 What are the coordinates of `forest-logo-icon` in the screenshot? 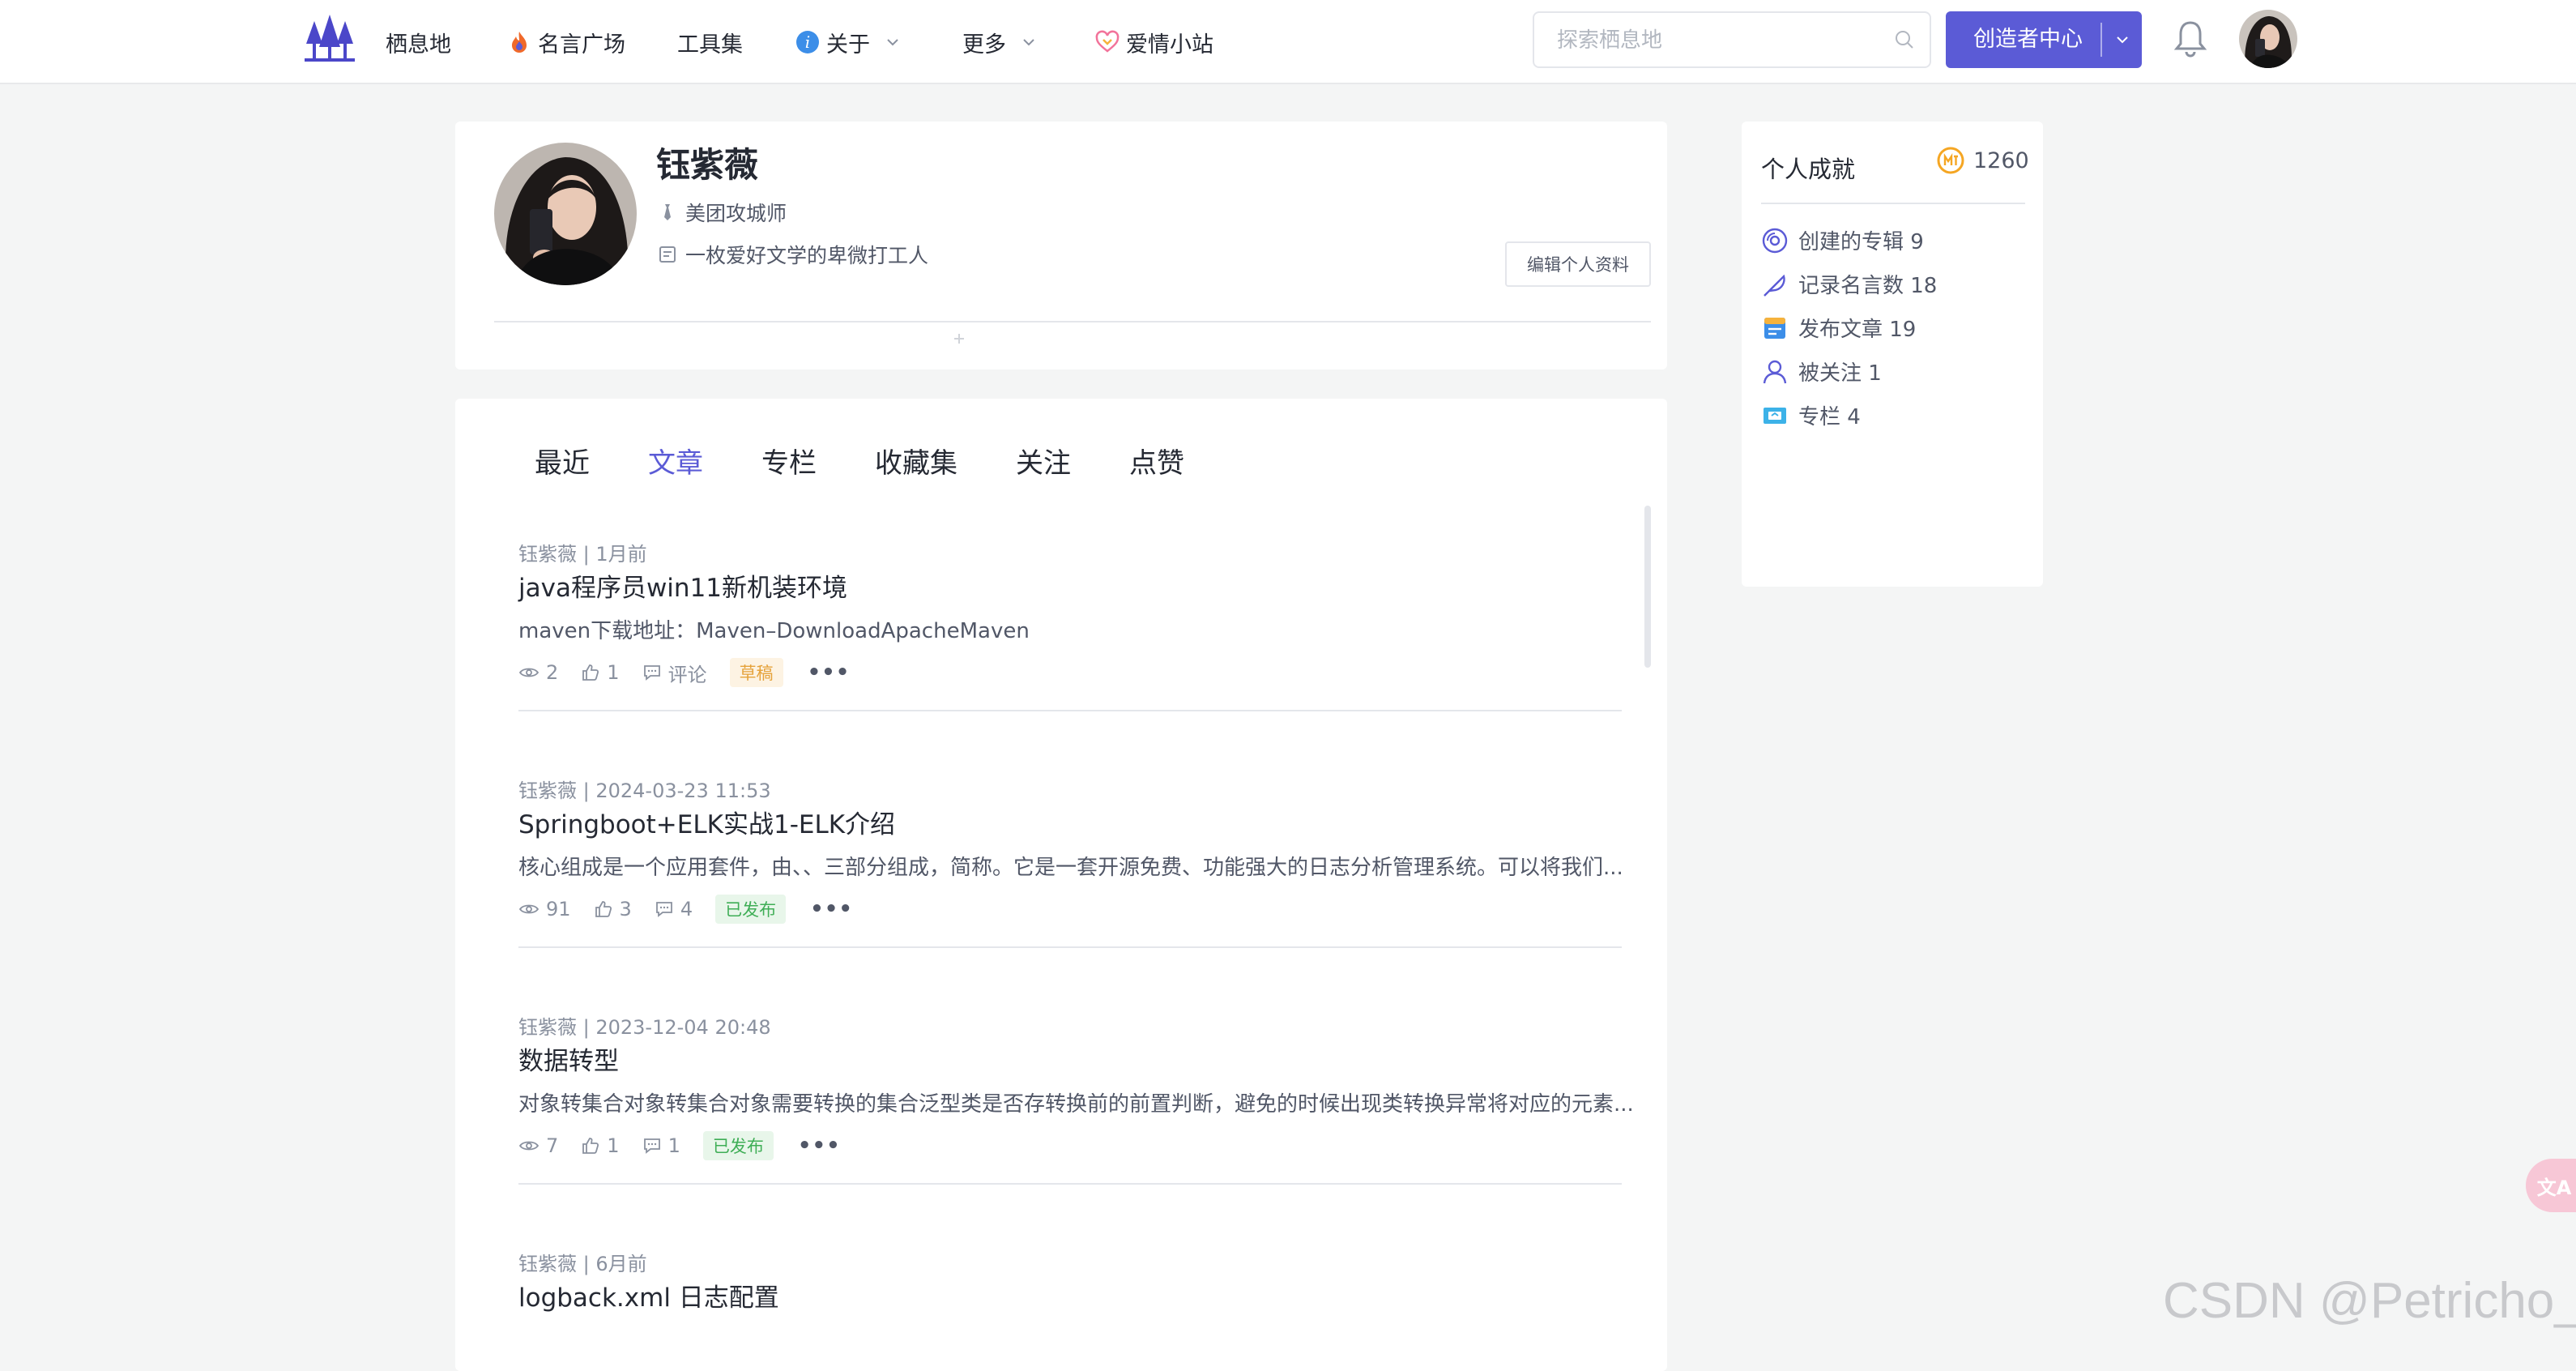 It's located at (330, 39).